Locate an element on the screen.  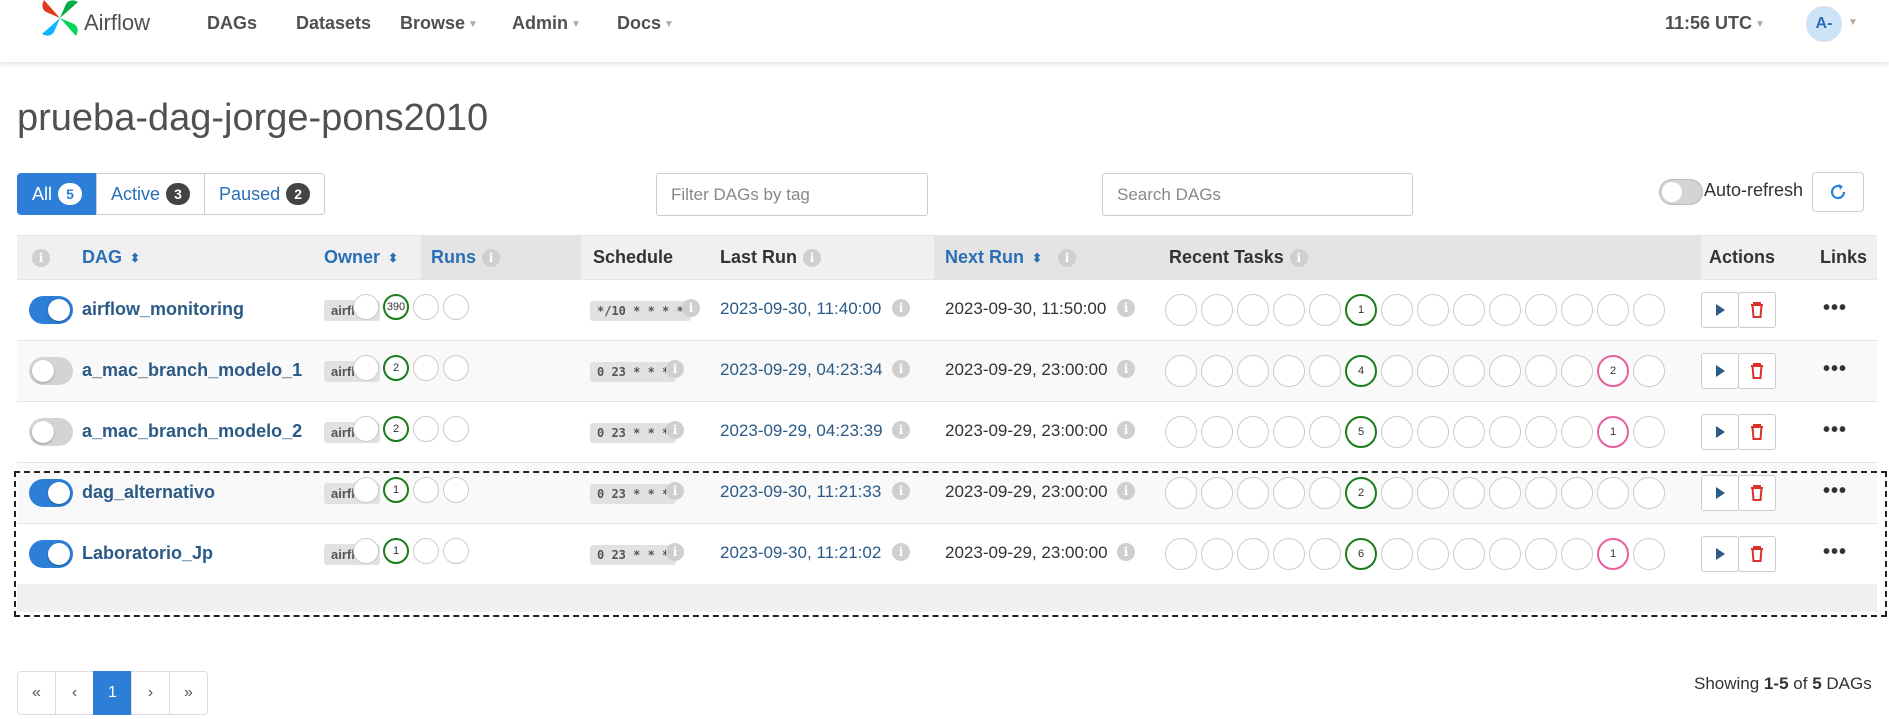
tab-paused: Paused 2 is located at coordinates (265, 194).